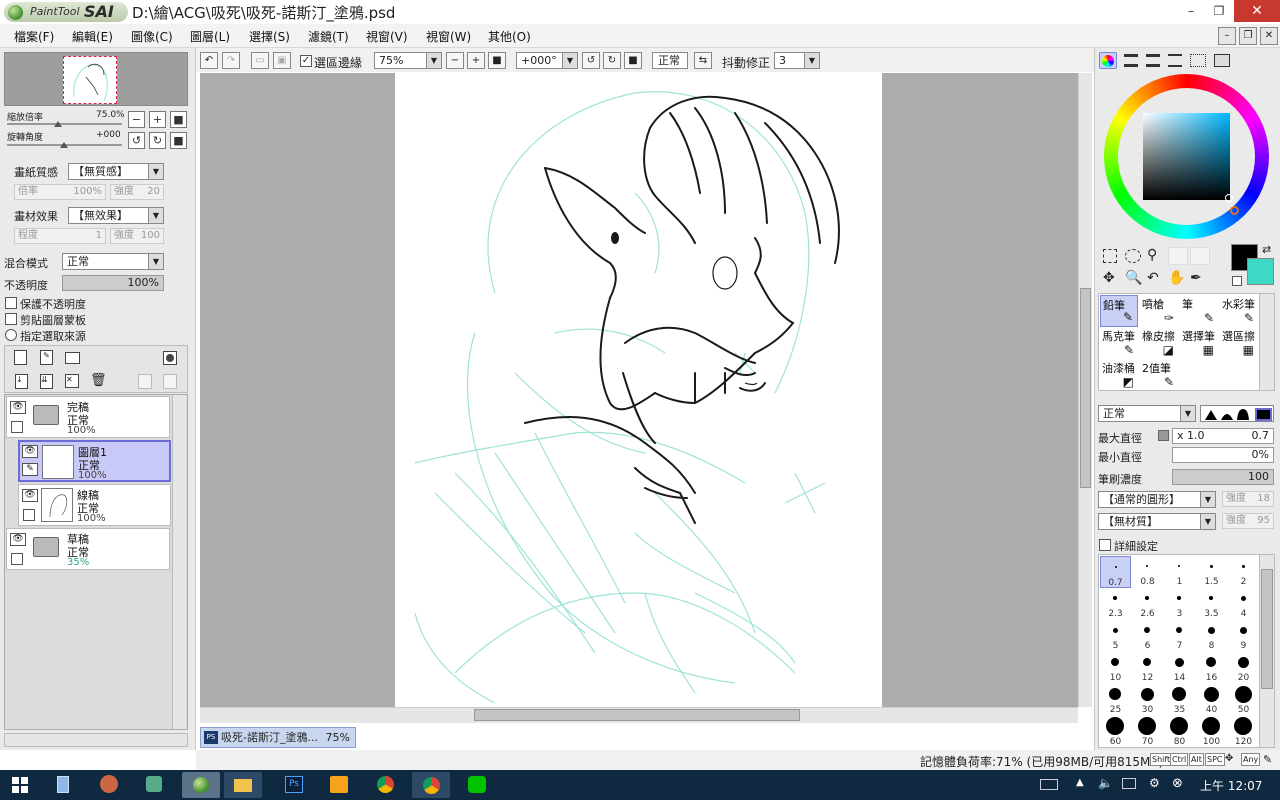 Image resolution: width=1280 pixels, height=800 pixels. What do you see at coordinates (1157, 521) in the screenshot?
I see `brush-texture-dropdown: 【無材質】 ▼` at bounding box center [1157, 521].